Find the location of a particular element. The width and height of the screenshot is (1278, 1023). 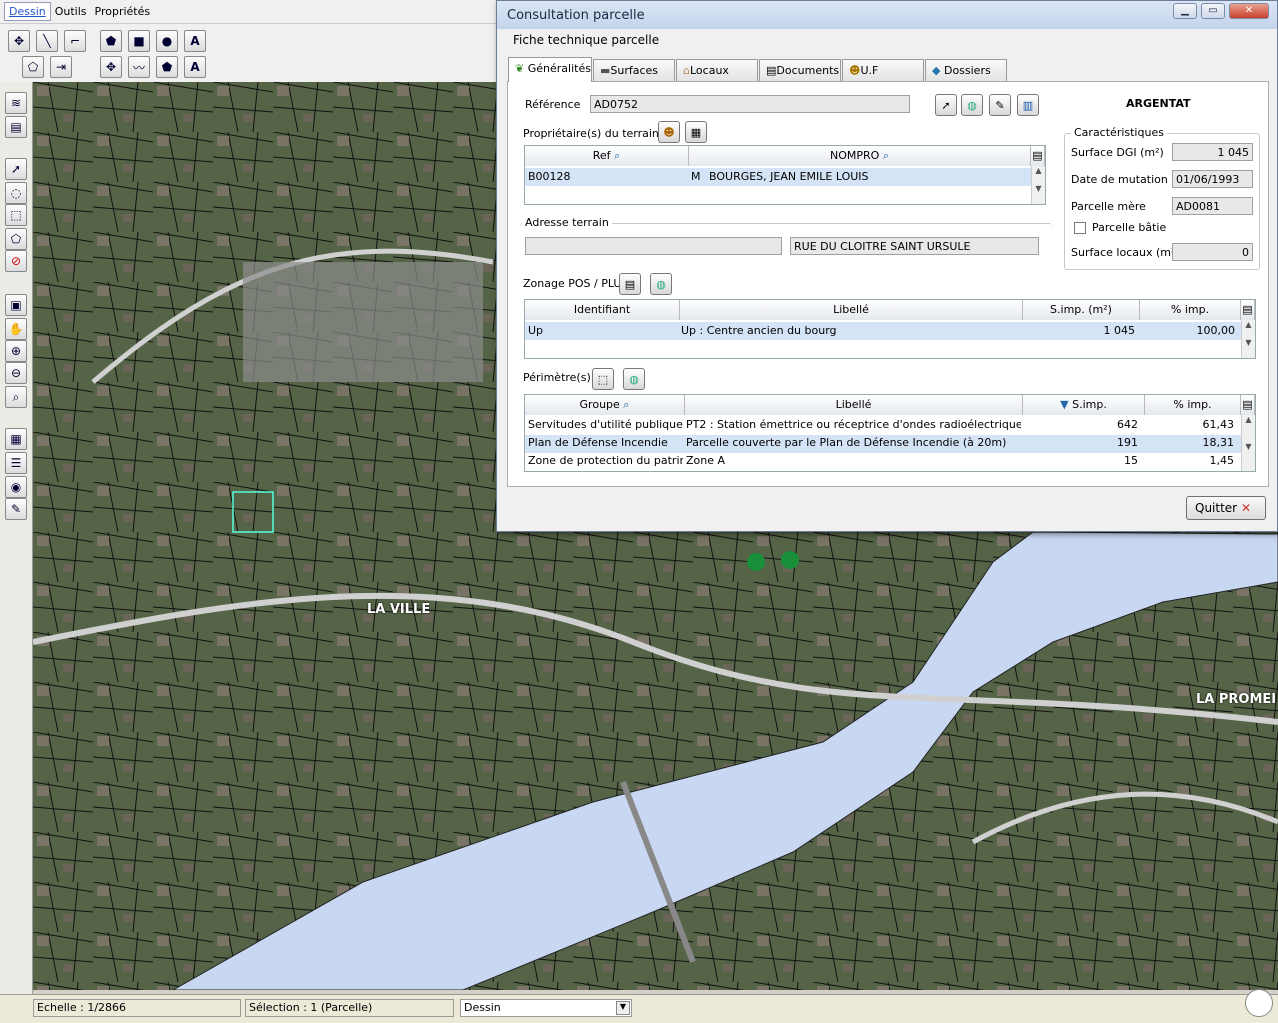

report-edit-icon: ✎ is located at coordinates (1000, 105).